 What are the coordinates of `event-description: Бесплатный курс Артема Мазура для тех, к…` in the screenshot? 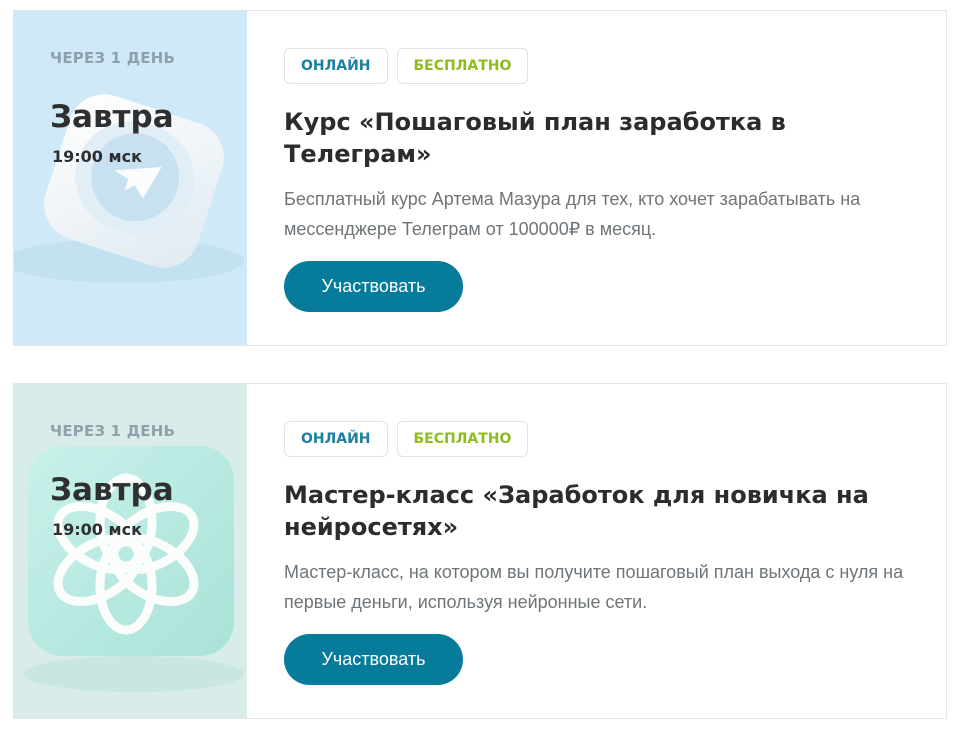 It's located at (572, 214).